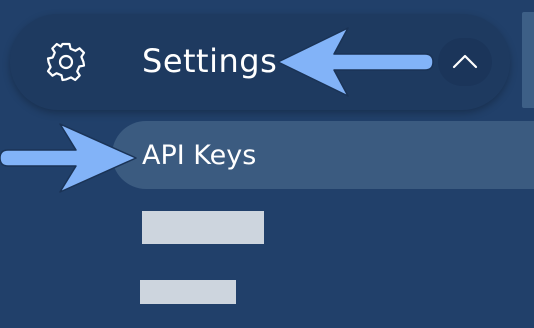 Image resolution: width=534 pixels, height=328 pixels. I want to click on collapse-settings-button, so click(465, 62).